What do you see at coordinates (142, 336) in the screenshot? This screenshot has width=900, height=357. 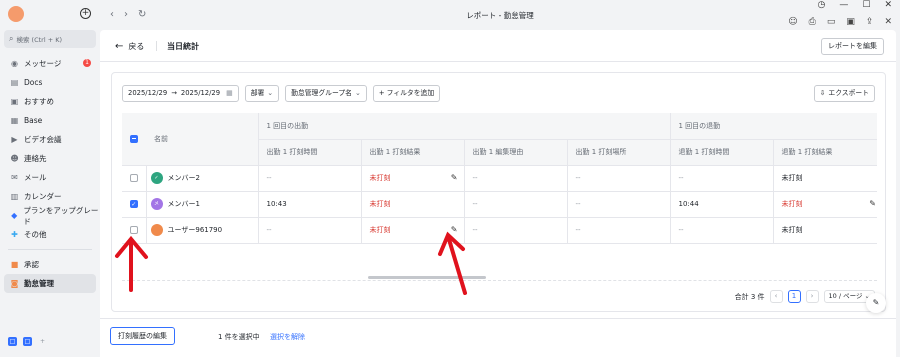 I see `edit-history-button: 打刻履歴の編集` at bounding box center [142, 336].